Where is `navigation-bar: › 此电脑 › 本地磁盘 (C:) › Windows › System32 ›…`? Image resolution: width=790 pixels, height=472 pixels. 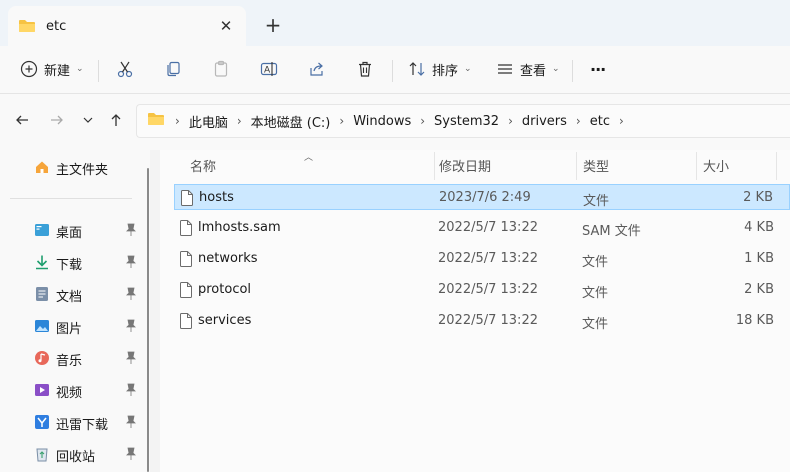 navigation-bar: › 此电脑 › 本地磁盘 (C:) › Windows › System32 ›… is located at coordinates (395, 122).